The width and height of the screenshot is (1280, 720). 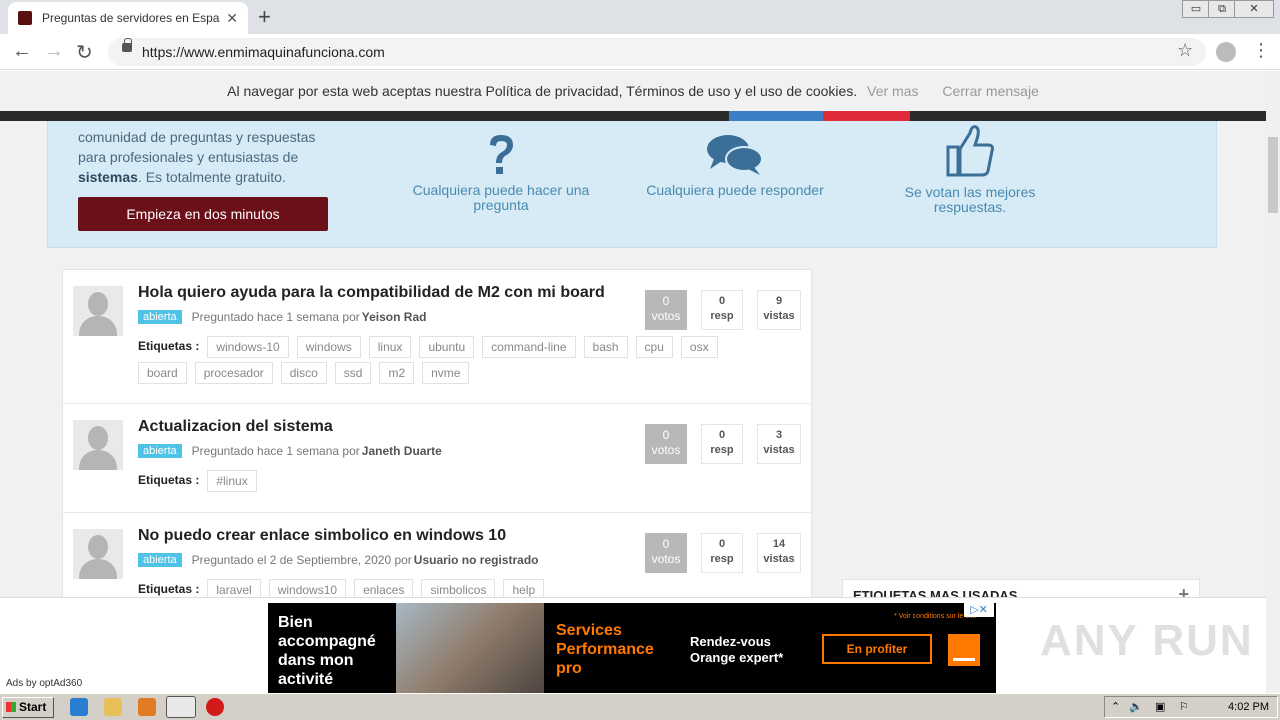 What do you see at coordinates (307, 588) in the screenshot?
I see `tag: windows10` at bounding box center [307, 588].